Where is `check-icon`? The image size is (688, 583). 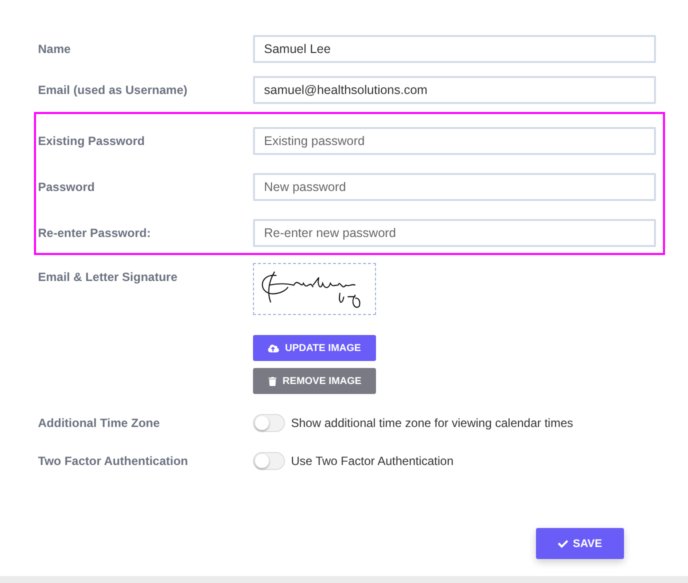
check-icon is located at coordinates (563, 543).